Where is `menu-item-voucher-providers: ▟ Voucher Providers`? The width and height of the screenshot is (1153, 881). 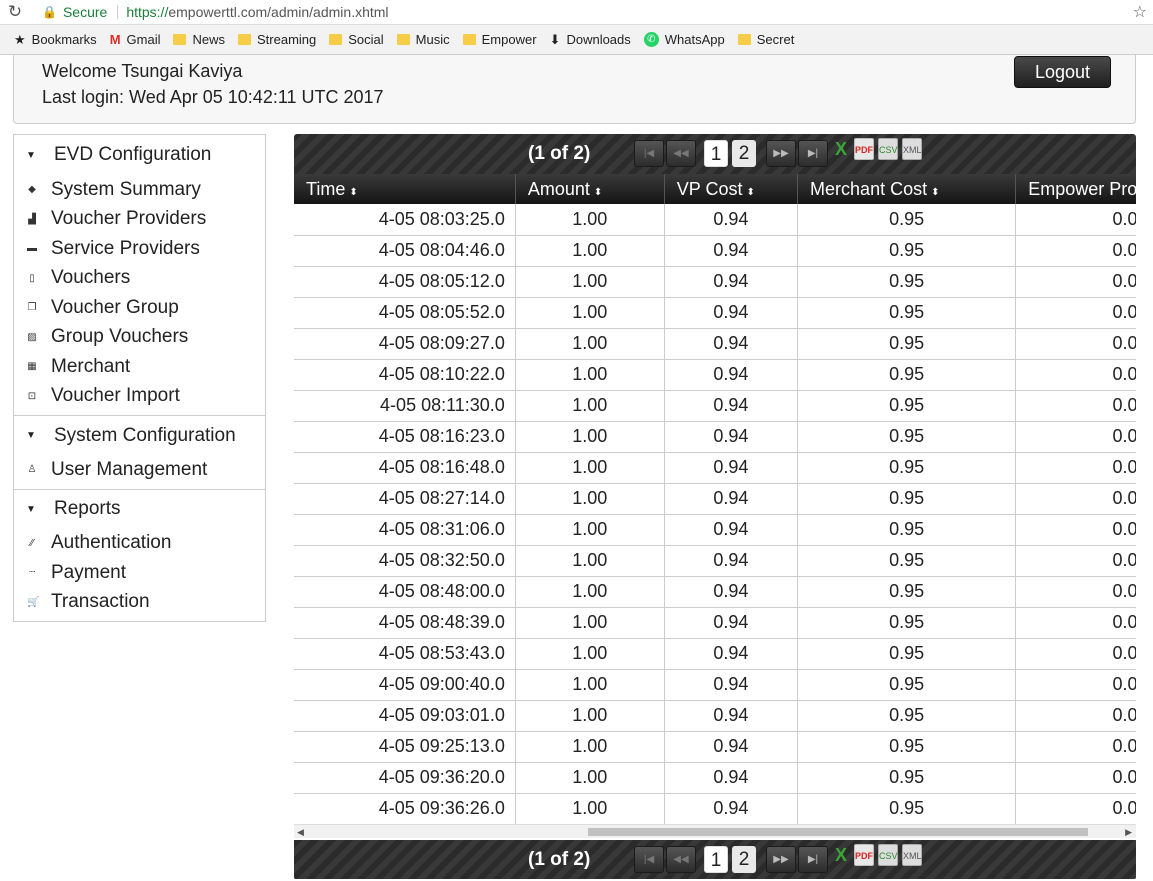
menu-item-voucher-providers: ▟ Voucher Providers is located at coordinates (139, 220).